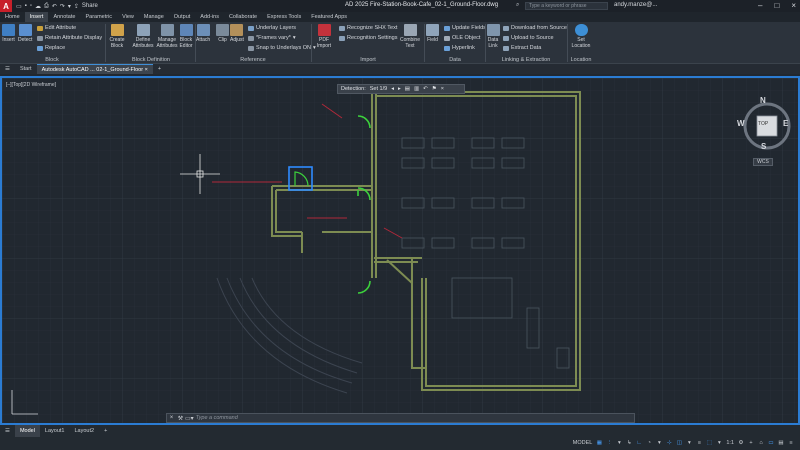 This screenshot has width=800, height=450. Describe the element at coordinates (329, 17) in the screenshot. I see `tab-featured-apps: Featured Apps` at that location.